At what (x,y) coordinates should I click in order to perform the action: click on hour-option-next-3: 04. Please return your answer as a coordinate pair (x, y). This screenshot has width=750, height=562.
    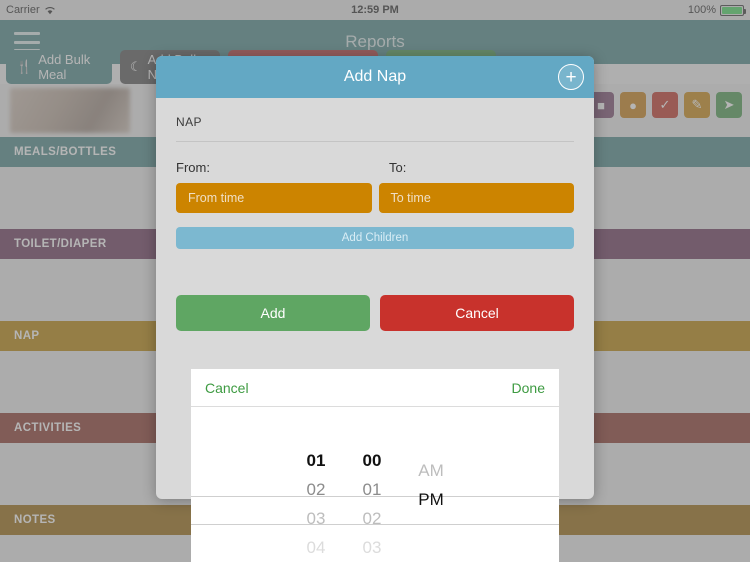
    Looking at the image, I should click on (316, 547).